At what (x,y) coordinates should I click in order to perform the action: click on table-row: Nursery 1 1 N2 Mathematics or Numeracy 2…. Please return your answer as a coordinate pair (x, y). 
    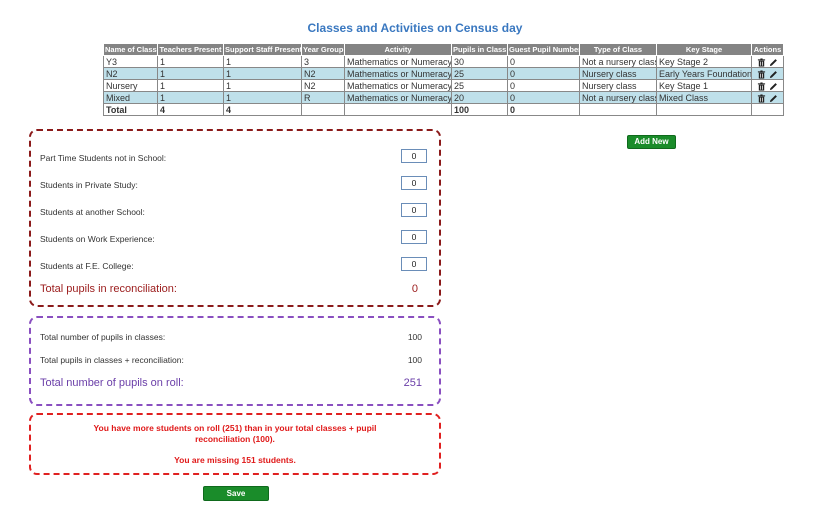
    Looking at the image, I should click on (443, 85).